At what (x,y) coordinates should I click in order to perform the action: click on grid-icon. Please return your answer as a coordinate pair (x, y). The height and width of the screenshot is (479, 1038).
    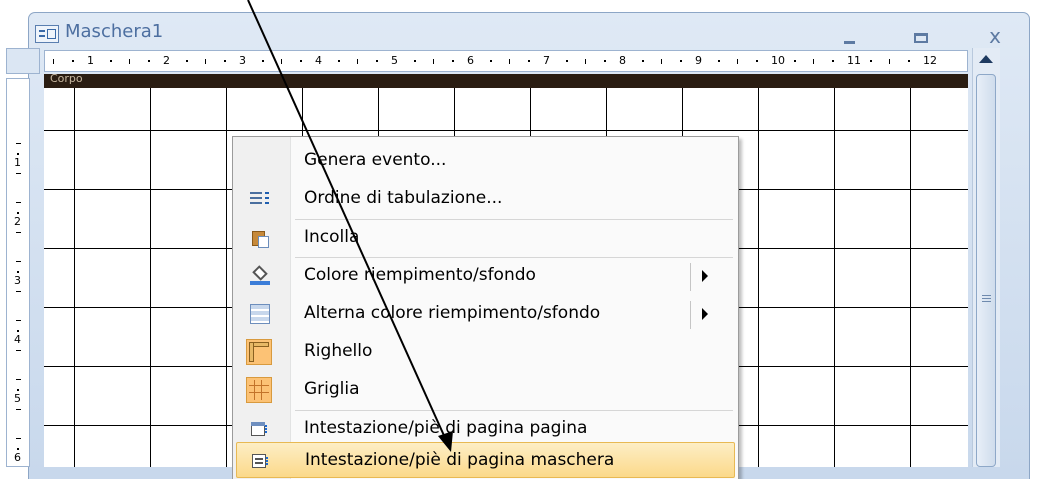
    Looking at the image, I should click on (259, 390).